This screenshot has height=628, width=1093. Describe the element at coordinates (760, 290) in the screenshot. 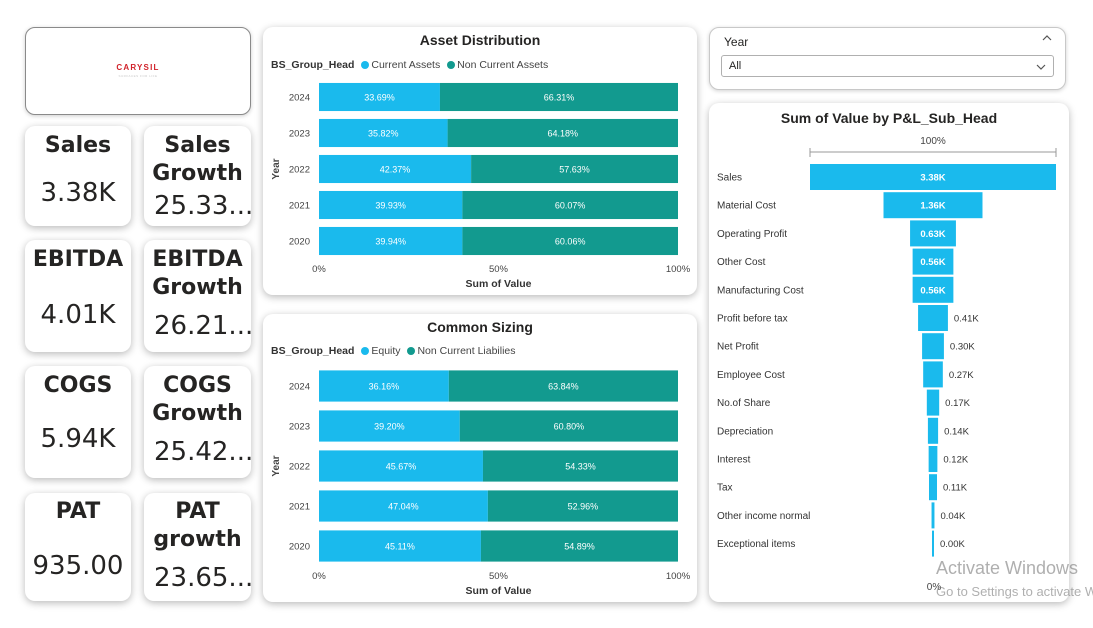

I see `funnel-category-label: Manufacturing Cost` at that location.